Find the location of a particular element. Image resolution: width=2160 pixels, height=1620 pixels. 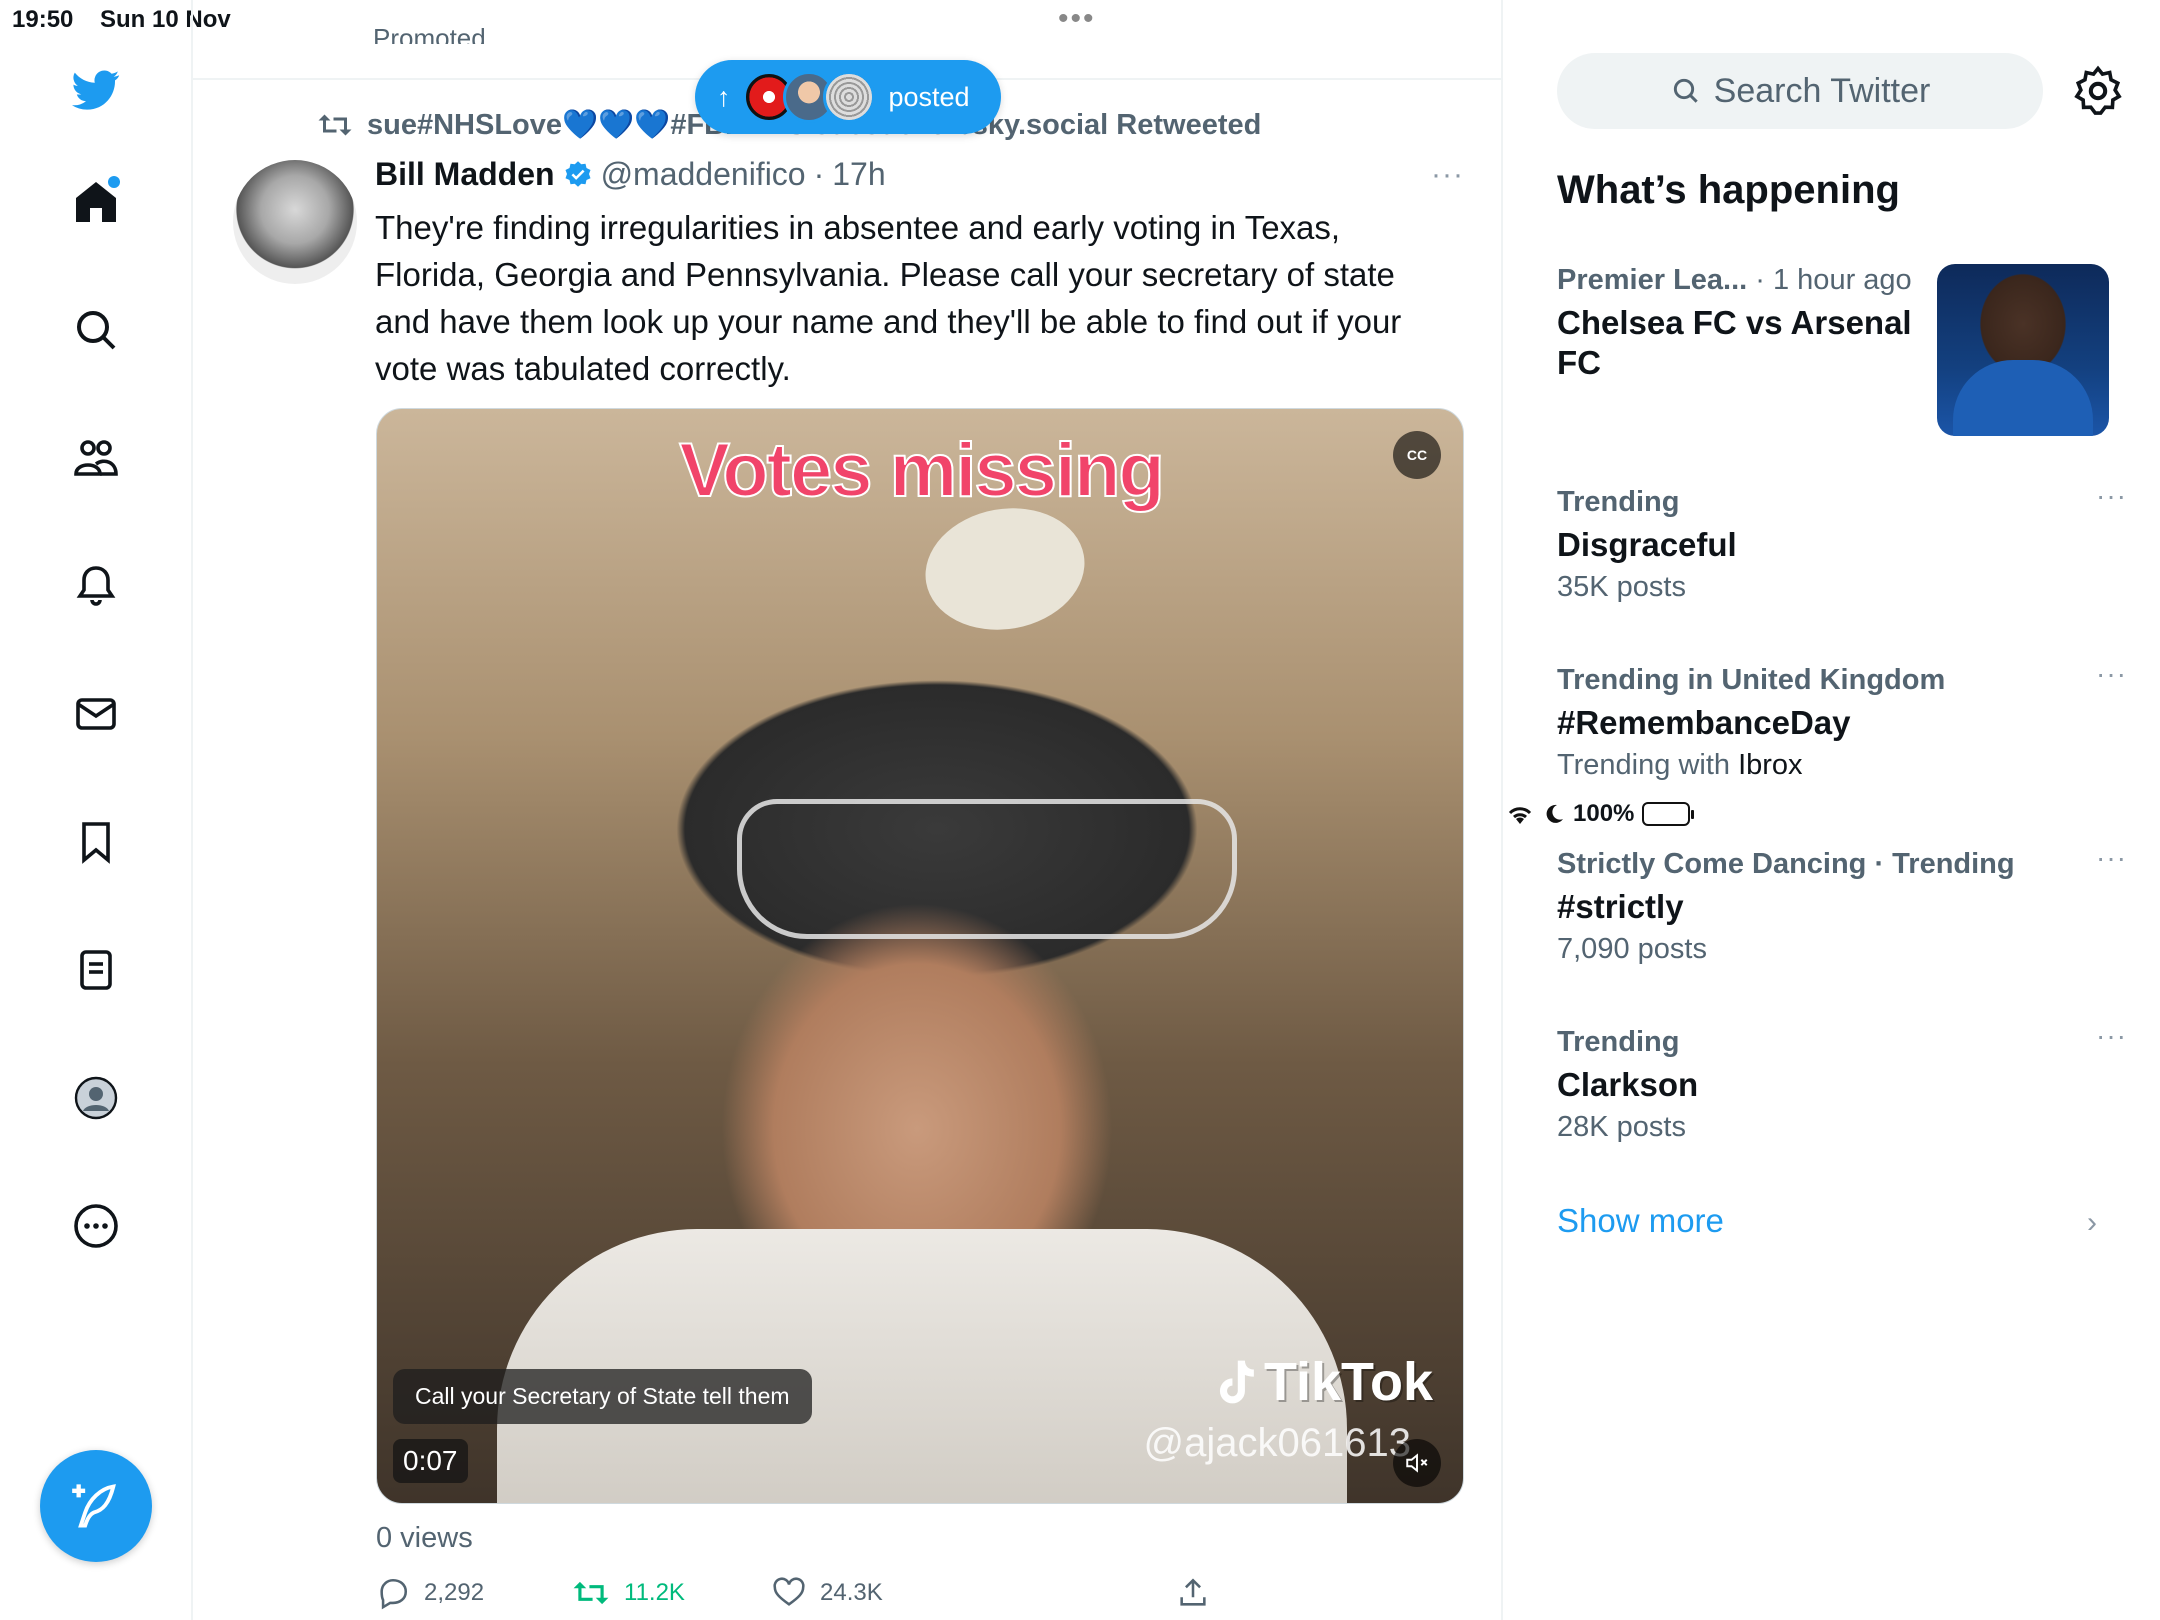

nav-lists is located at coordinates (96, 970).